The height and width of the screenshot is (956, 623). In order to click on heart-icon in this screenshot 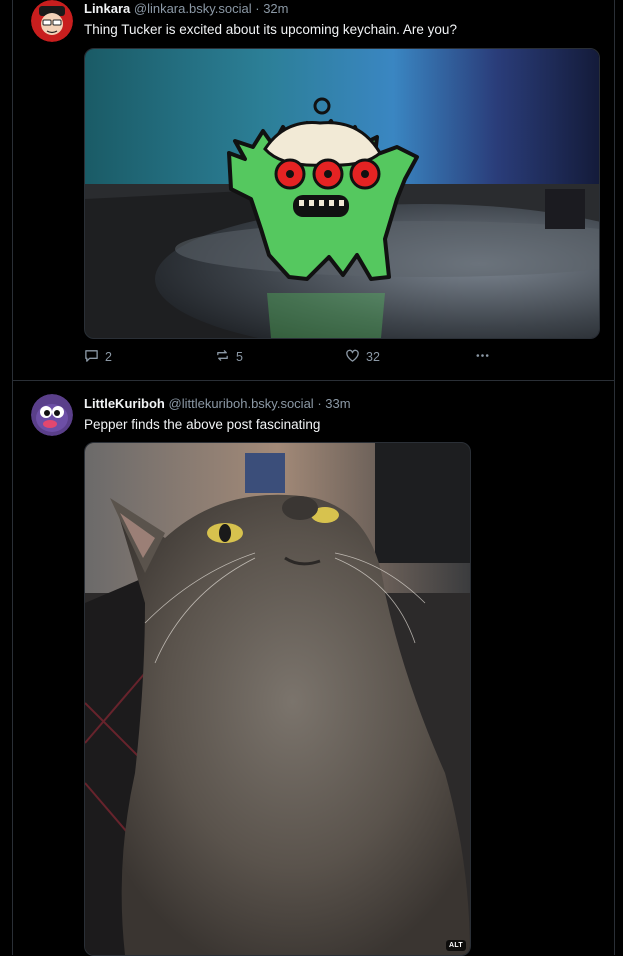, I will do `click(352, 357)`.